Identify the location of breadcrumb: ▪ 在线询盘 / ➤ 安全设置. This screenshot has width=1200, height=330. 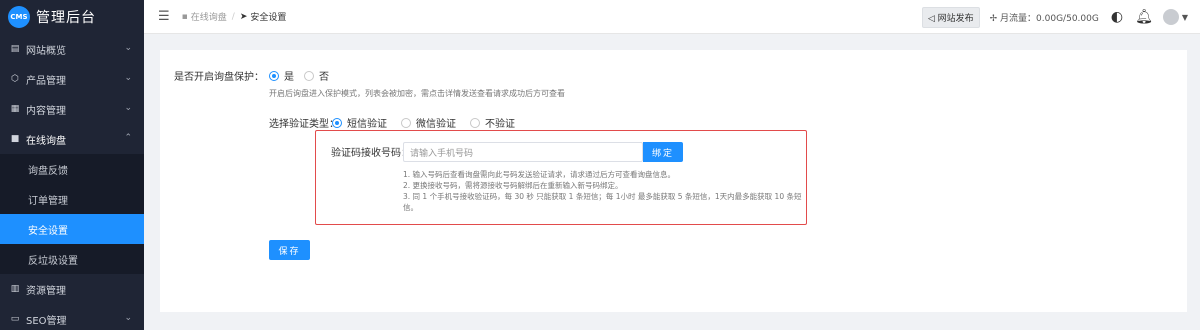
(234, 17).